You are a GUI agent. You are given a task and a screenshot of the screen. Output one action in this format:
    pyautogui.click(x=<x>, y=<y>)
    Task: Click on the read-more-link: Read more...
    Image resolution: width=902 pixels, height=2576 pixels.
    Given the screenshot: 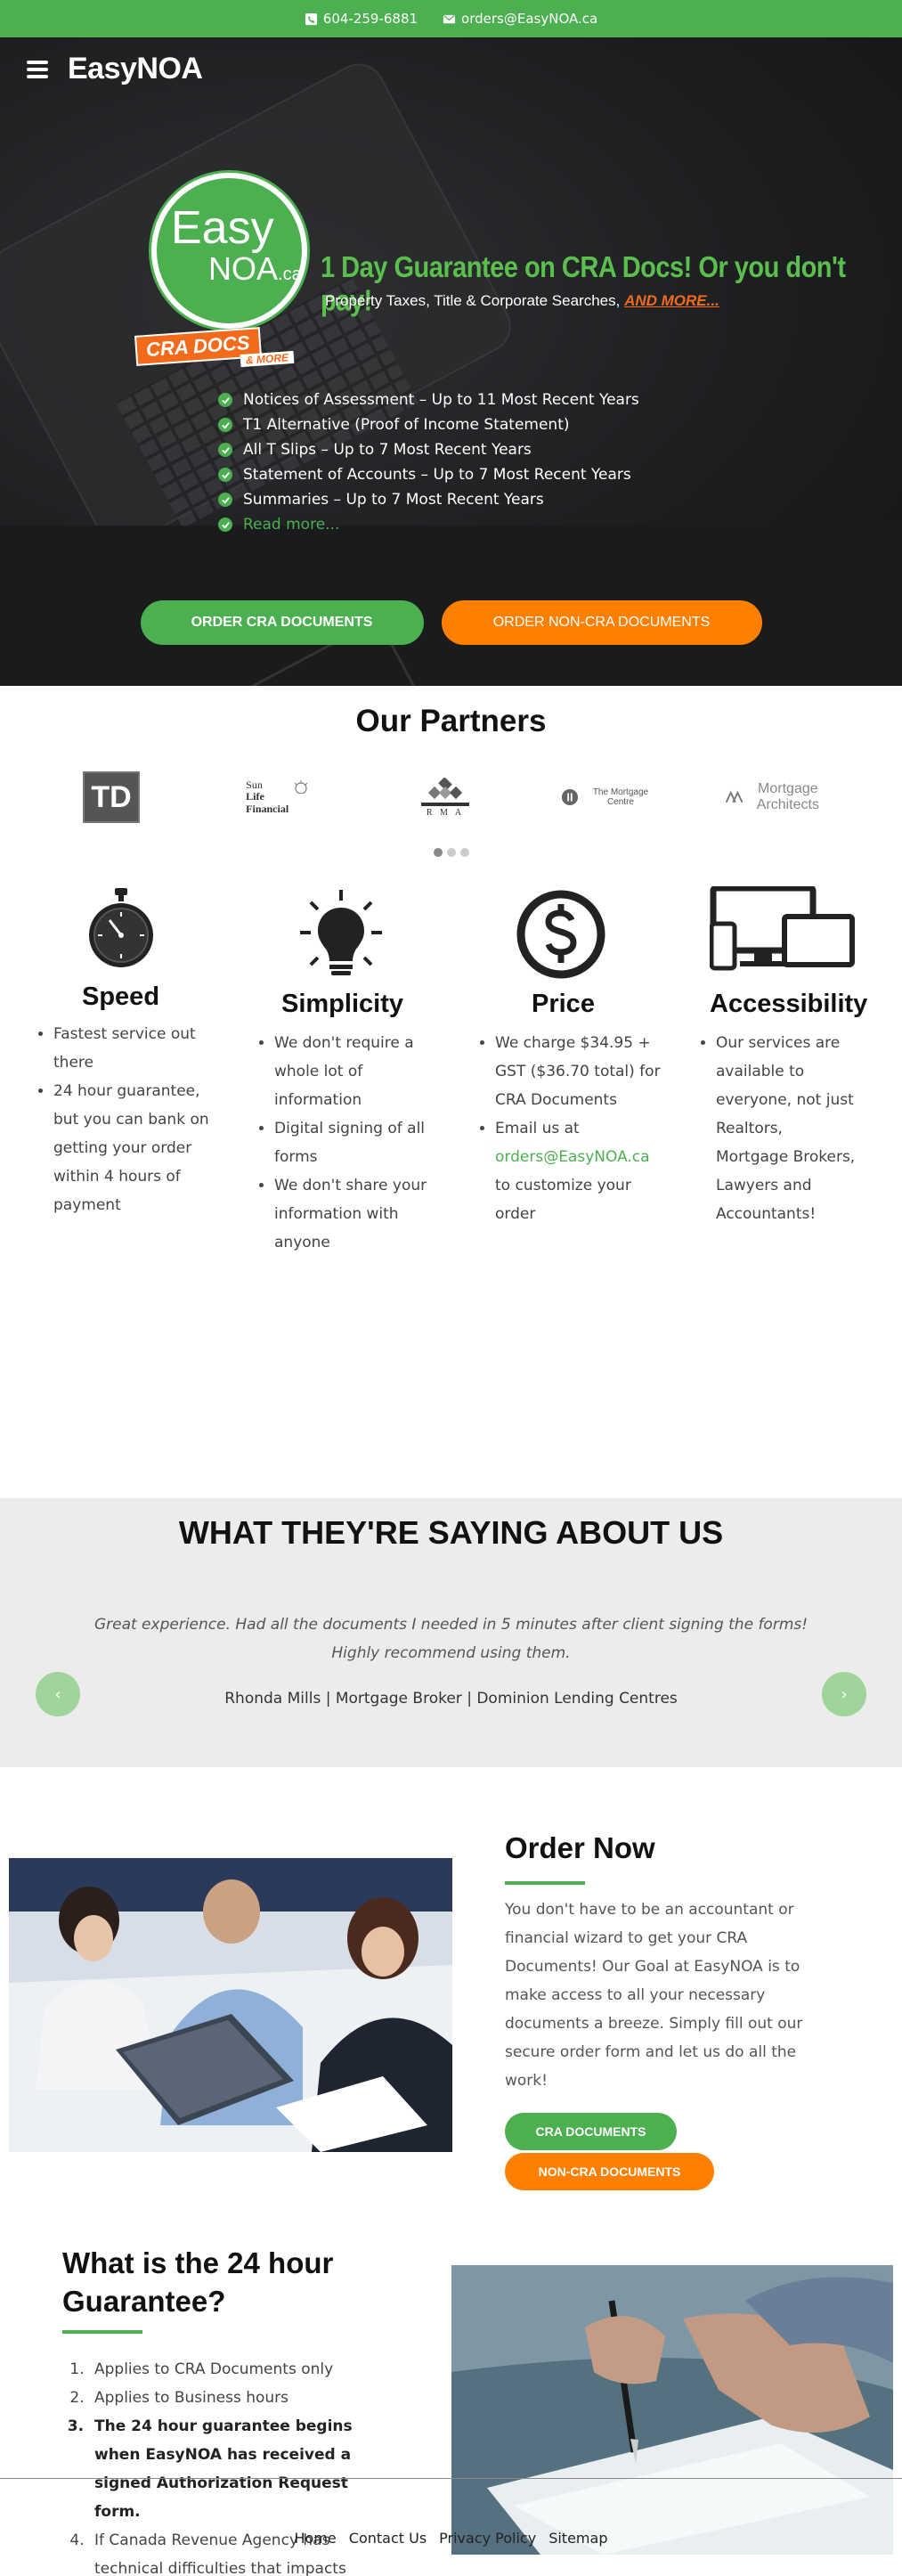 What is the action you would take?
    pyautogui.click(x=291, y=525)
    